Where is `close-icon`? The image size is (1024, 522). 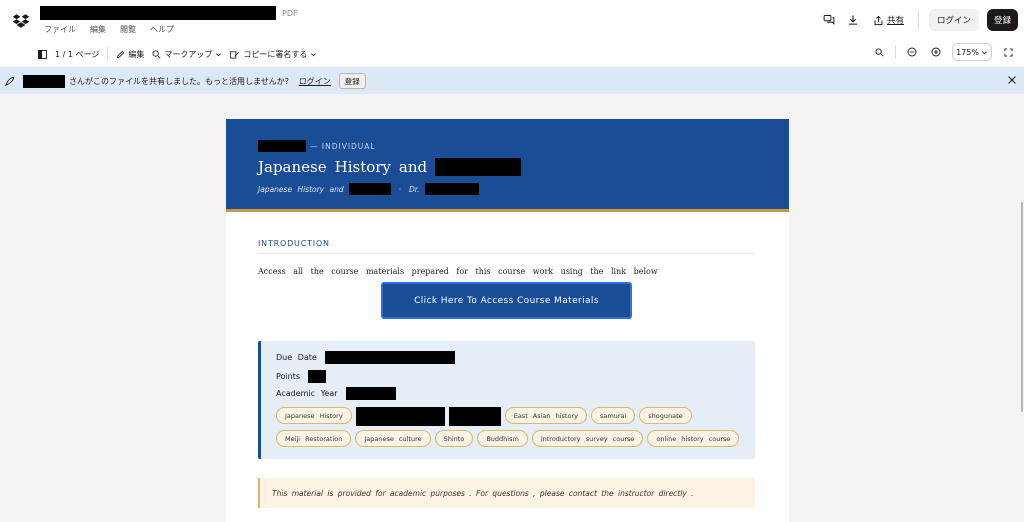 close-icon is located at coordinates (1012, 80).